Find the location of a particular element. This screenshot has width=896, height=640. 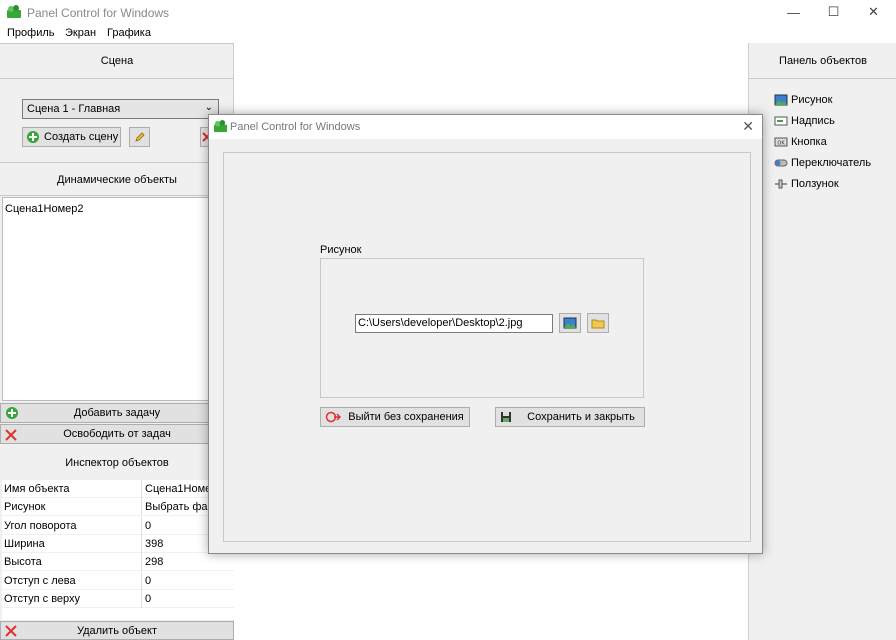

dynamic-objects-header: Динамические объекты is located at coordinates (117, 180).